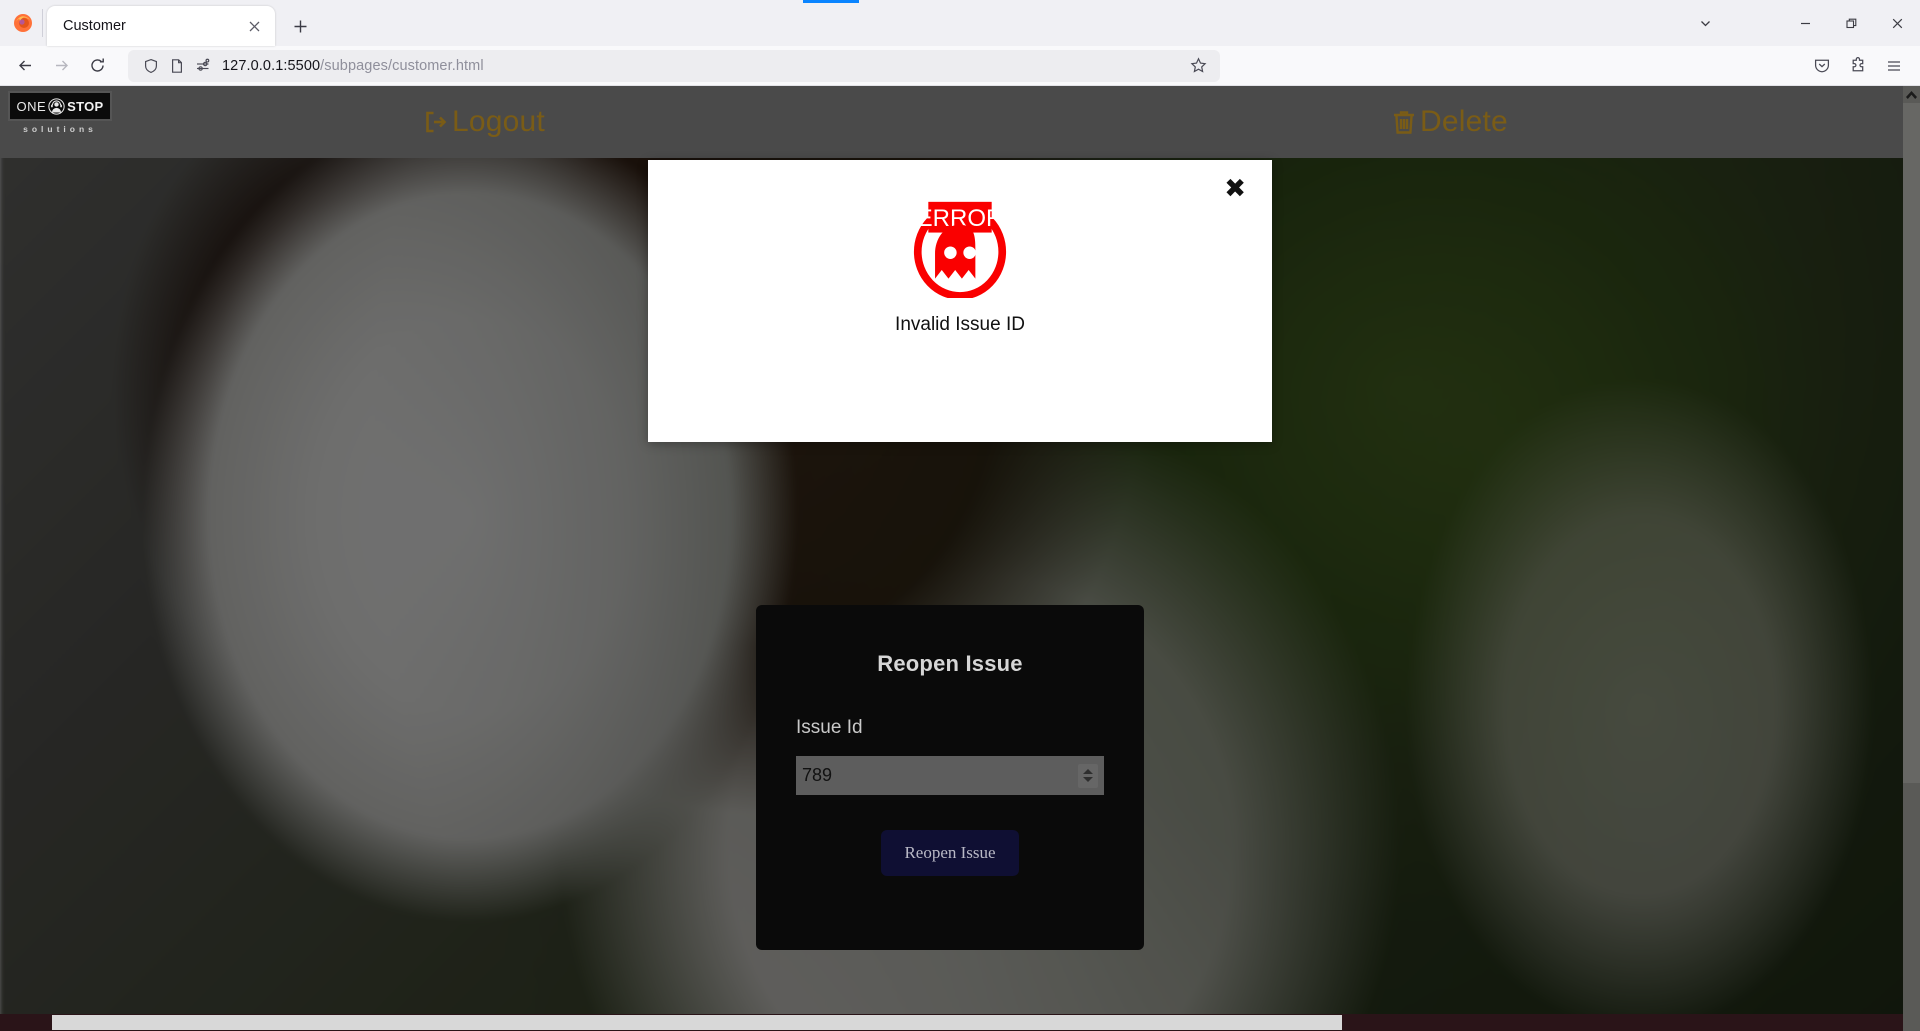 The height and width of the screenshot is (1031, 1920). I want to click on site-logo: ONE STOP solutions, so click(60, 112).